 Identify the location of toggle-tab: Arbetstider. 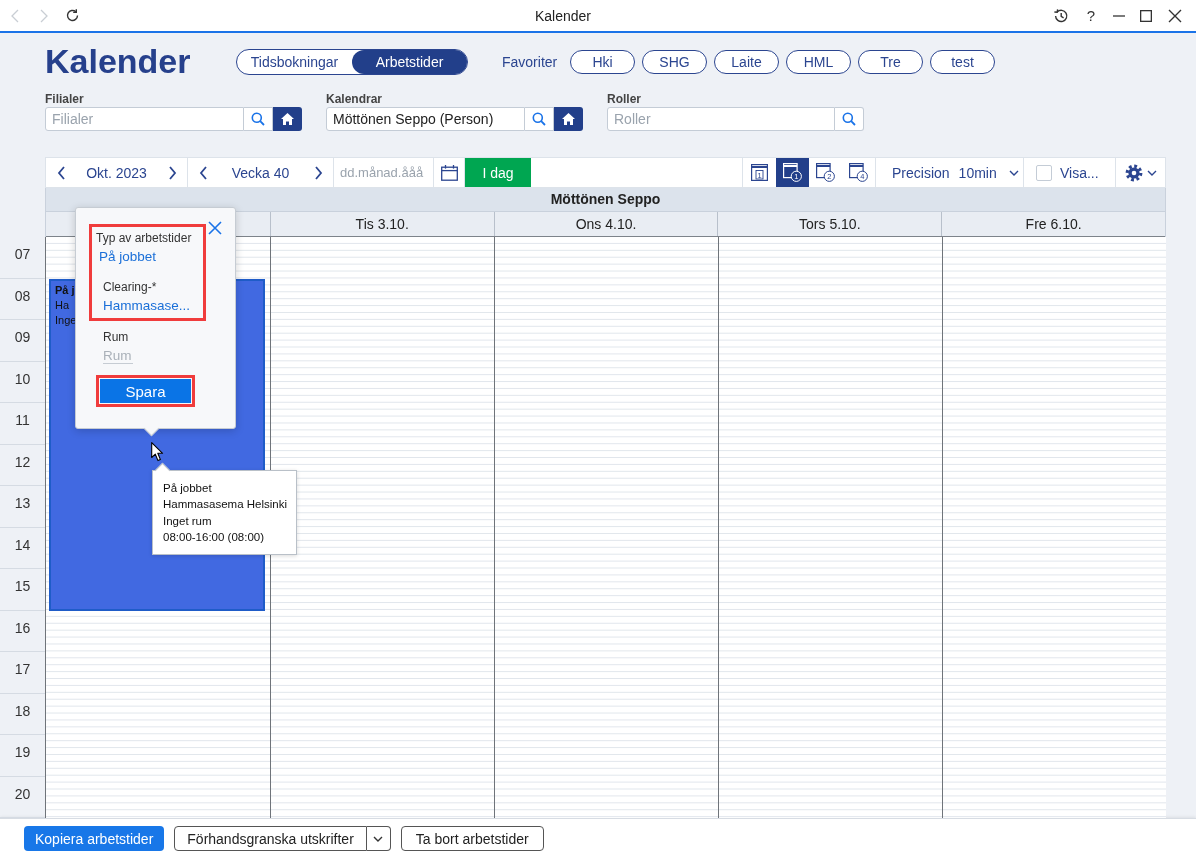
(409, 61).